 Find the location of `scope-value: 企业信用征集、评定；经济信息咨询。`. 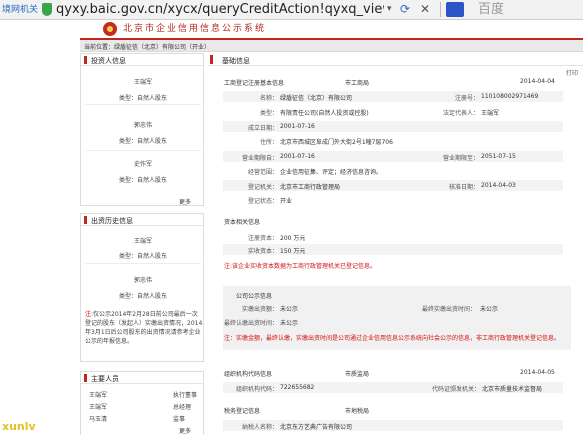

scope-value: 企业信用征集、评定；经济信息咨询。 is located at coordinates (331, 172).